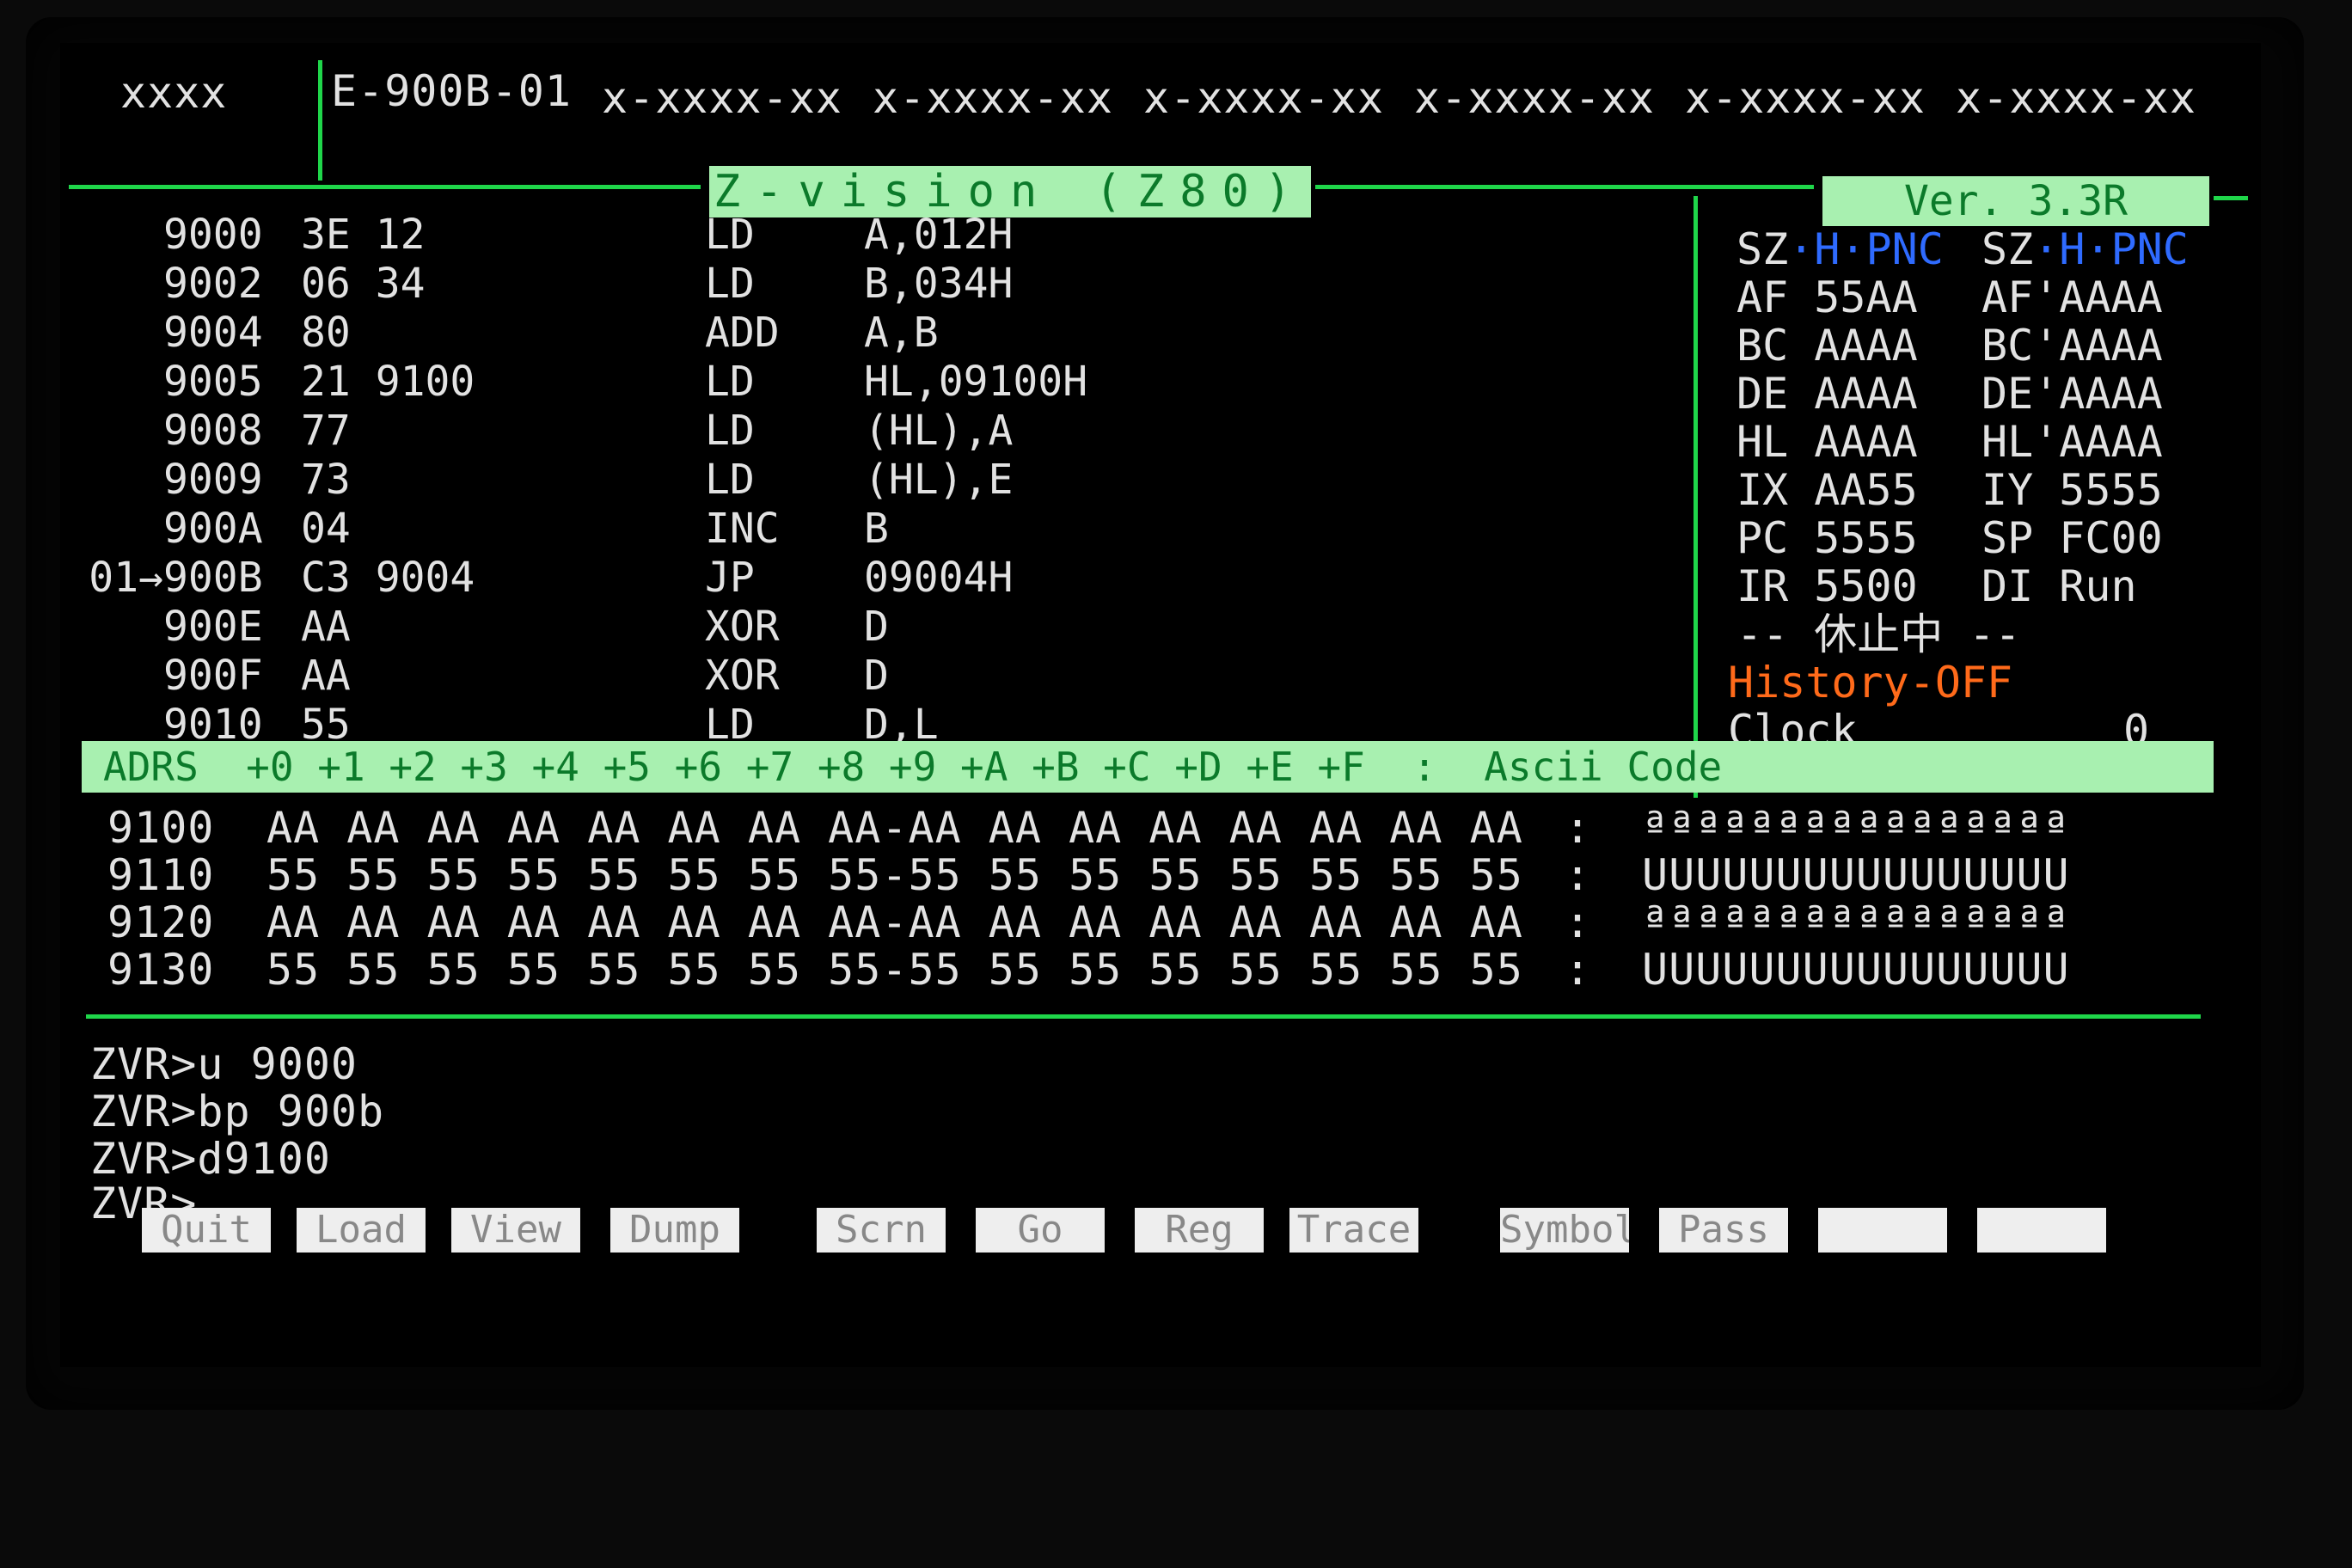  I want to click on disasm-address: 900F, so click(213, 676).